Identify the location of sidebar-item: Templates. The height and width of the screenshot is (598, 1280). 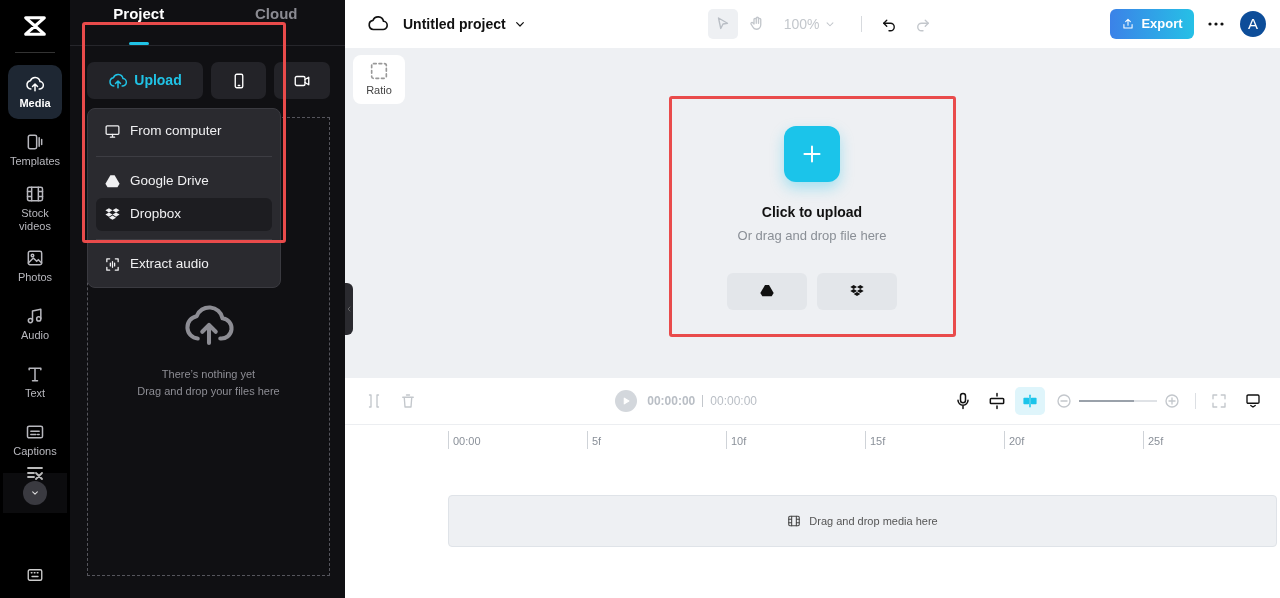
(35, 150).